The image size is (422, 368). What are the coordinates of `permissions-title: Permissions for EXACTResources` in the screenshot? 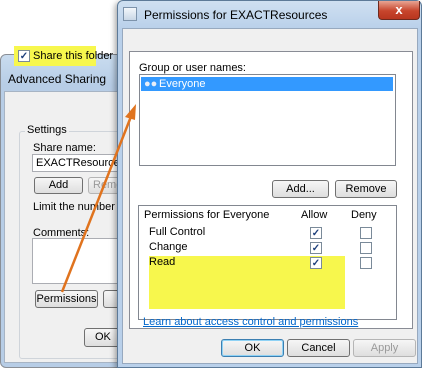 It's located at (236, 15).